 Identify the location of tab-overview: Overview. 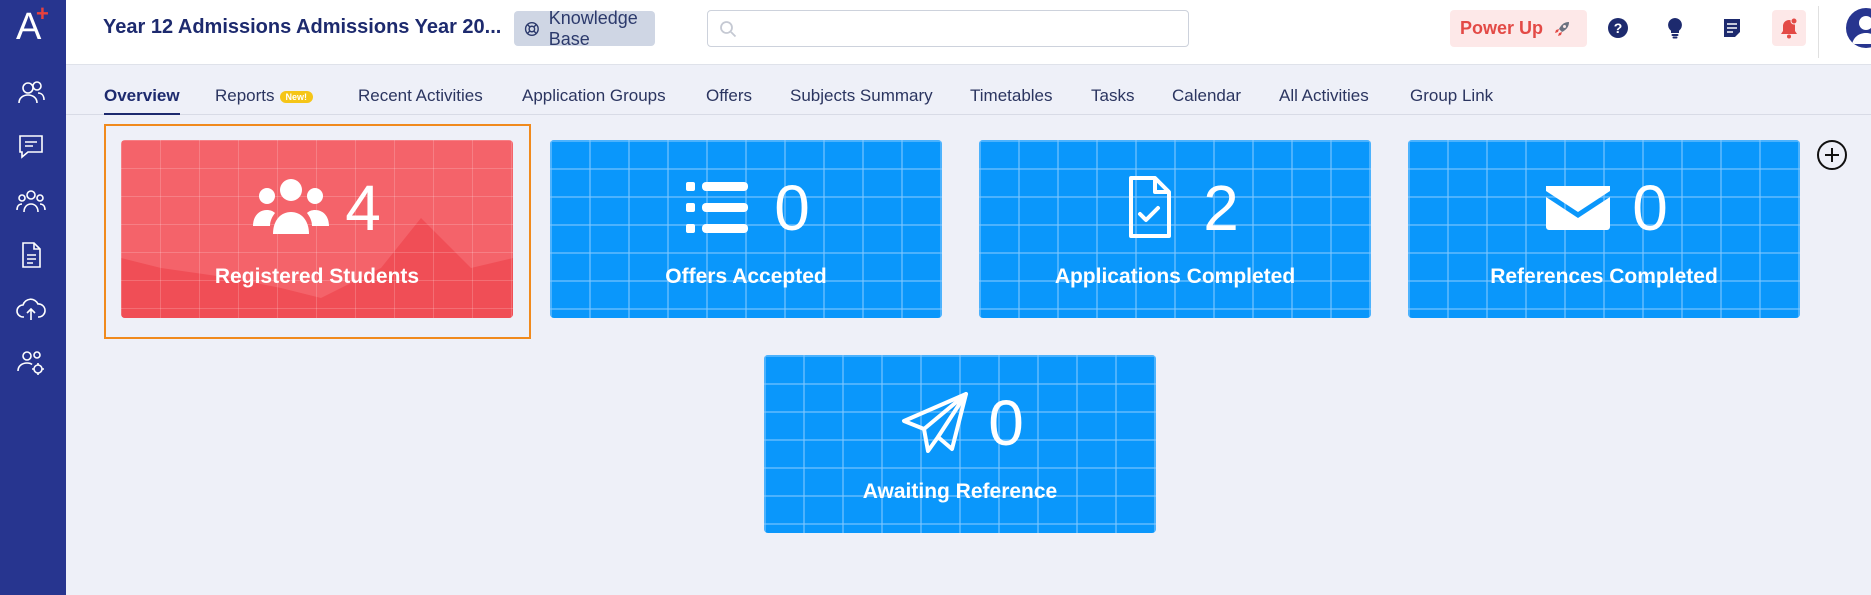
(142, 100).